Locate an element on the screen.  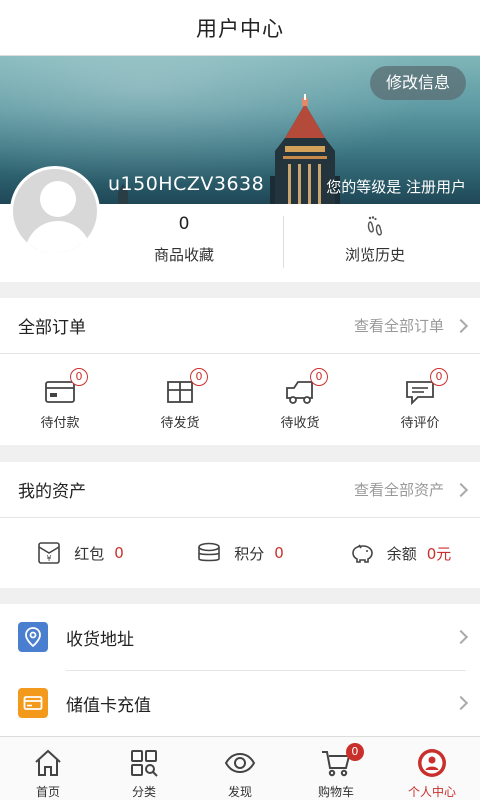
piggy-bank-icon is located at coordinates (362, 553).